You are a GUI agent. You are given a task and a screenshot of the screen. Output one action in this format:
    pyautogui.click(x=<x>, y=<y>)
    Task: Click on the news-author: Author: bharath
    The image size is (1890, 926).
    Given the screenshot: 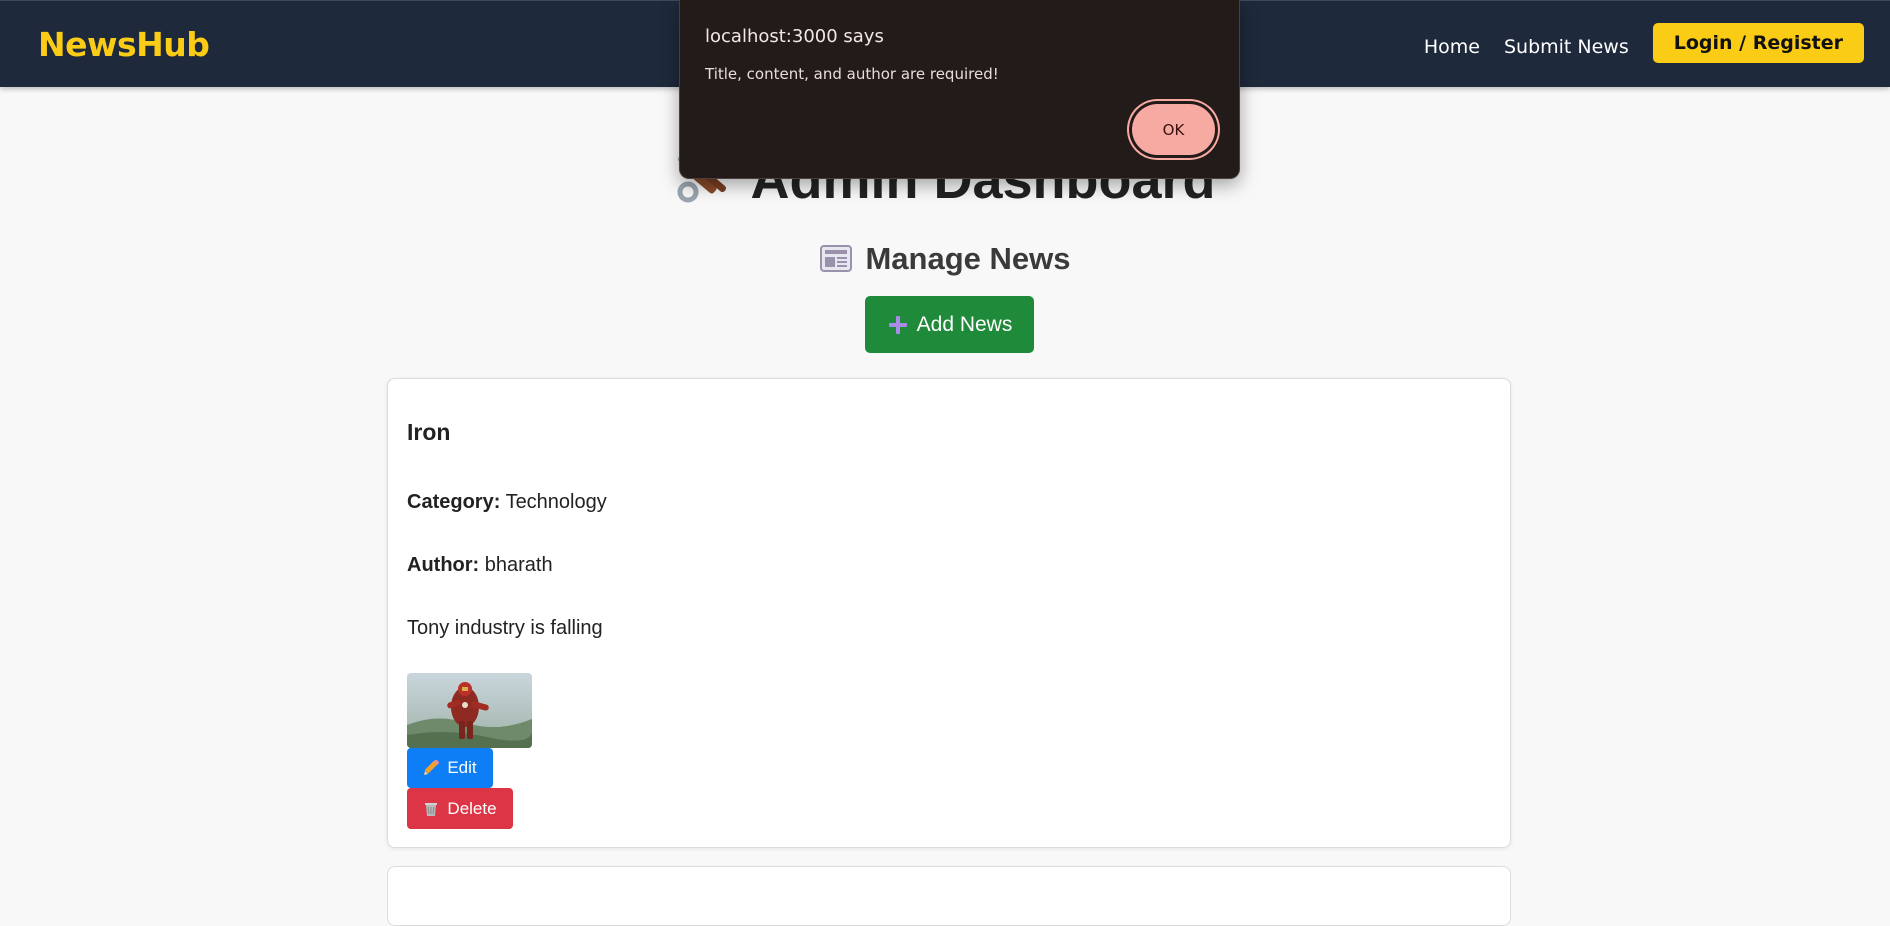 What is the action you would take?
    pyautogui.click(x=480, y=565)
    